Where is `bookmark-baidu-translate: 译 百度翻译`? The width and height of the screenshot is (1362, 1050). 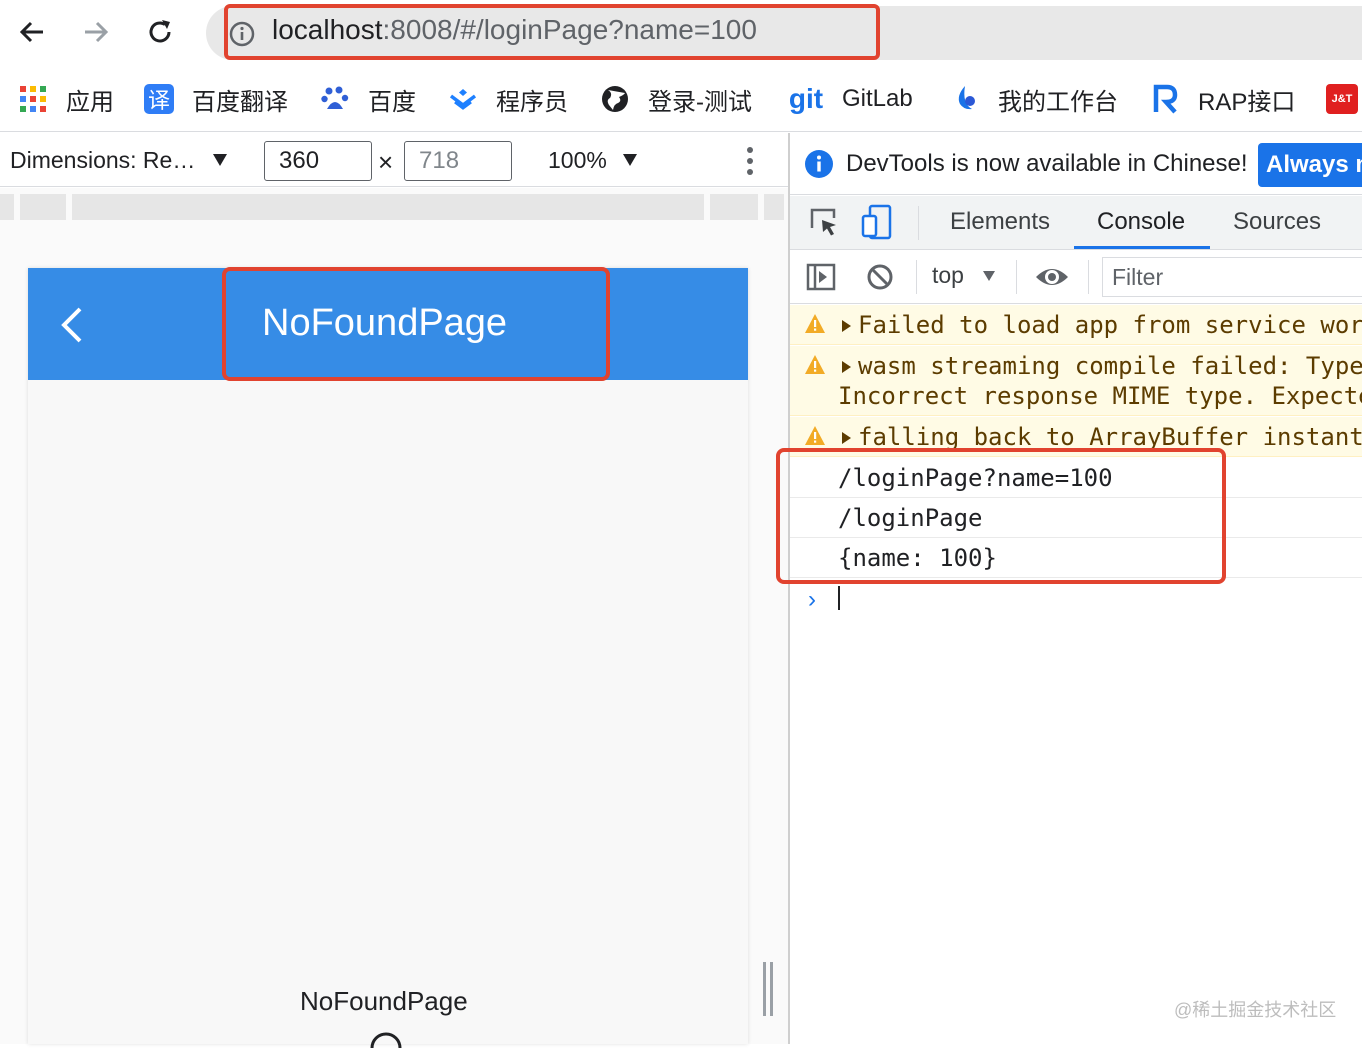 bookmark-baidu-translate: 译 百度翻译 is located at coordinates (216, 99).